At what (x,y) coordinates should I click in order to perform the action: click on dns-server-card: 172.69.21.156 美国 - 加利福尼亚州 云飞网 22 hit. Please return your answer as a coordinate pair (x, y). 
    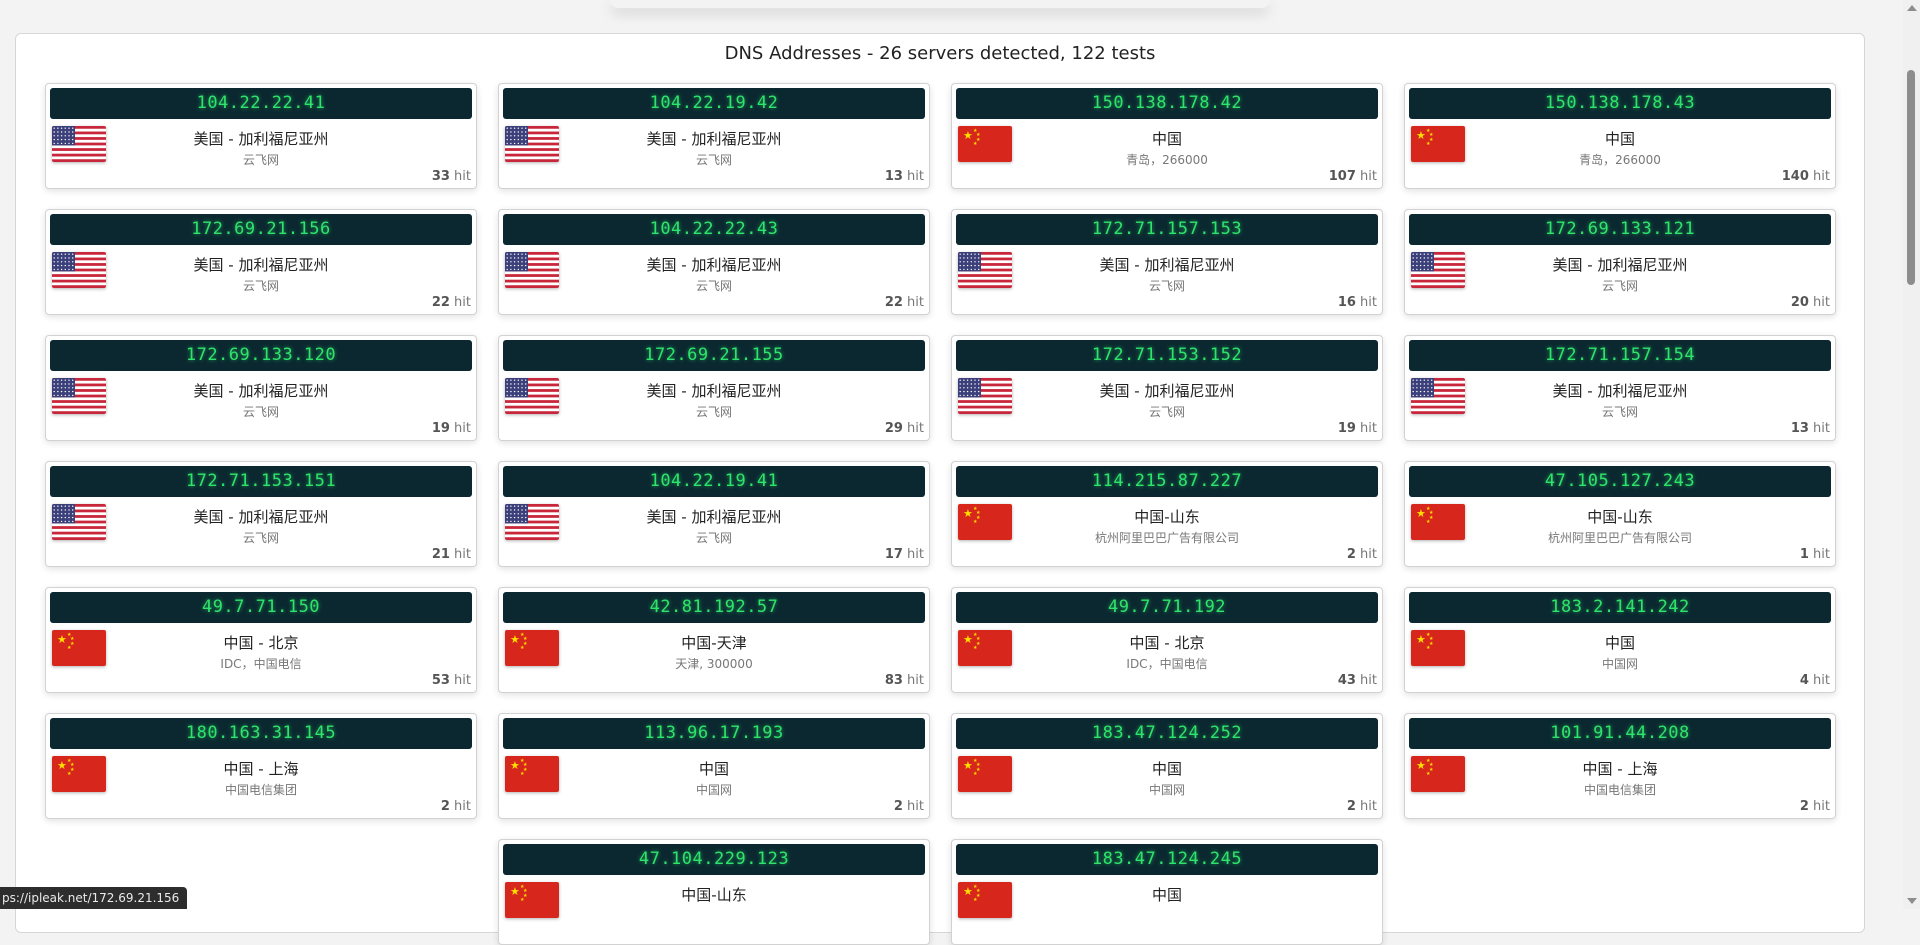
    Looking at the image, I should click on (261, 262).